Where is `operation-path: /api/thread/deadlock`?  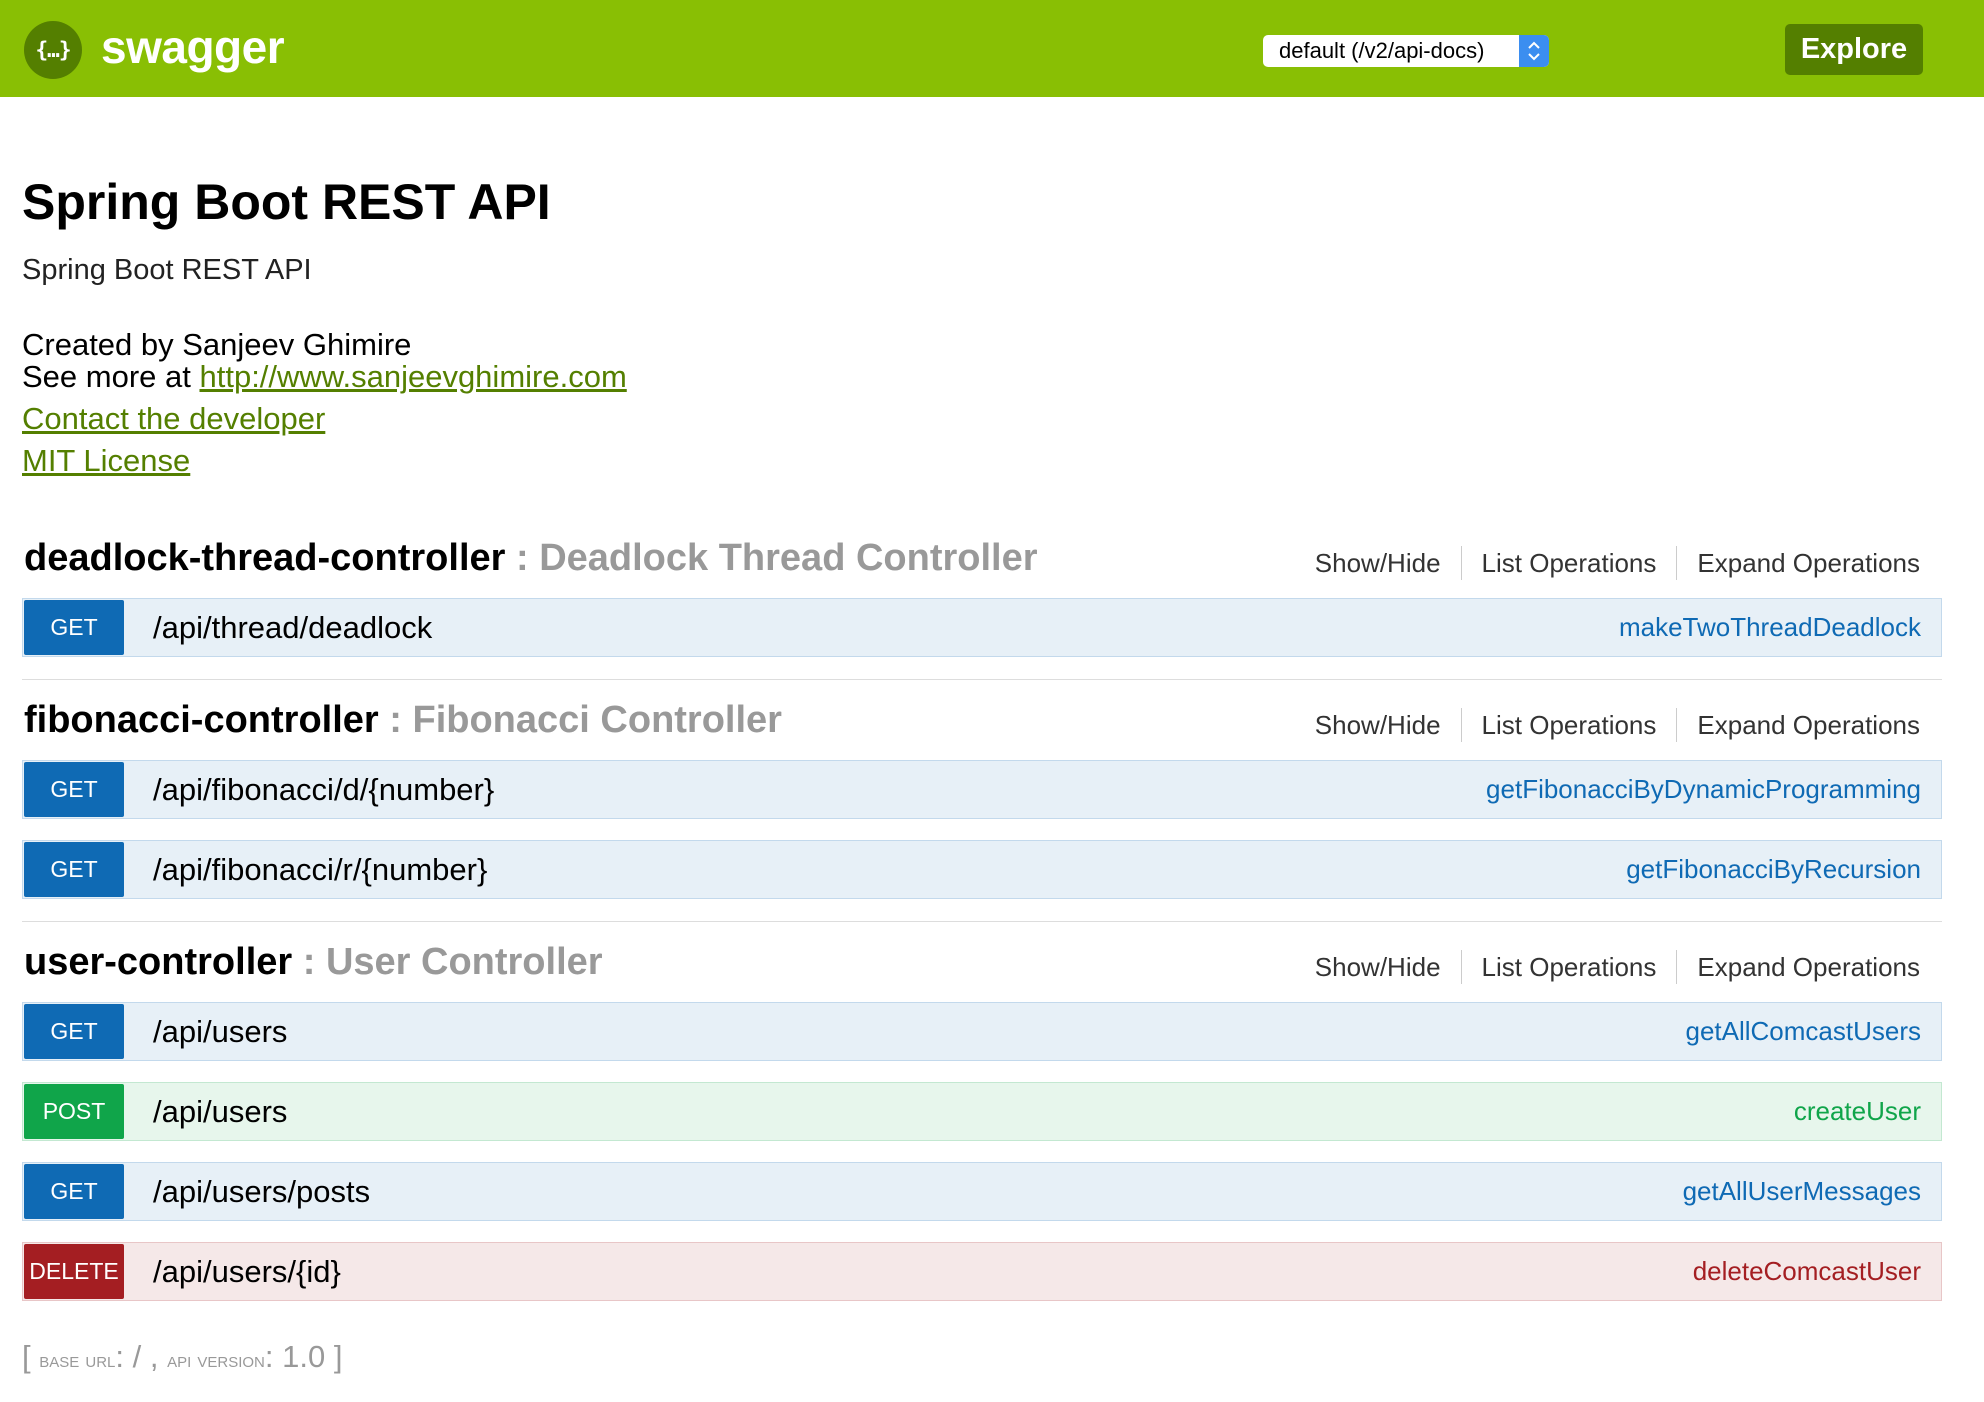
operation-path: /api/thread/deadlock is located at coordinates (292, 627).